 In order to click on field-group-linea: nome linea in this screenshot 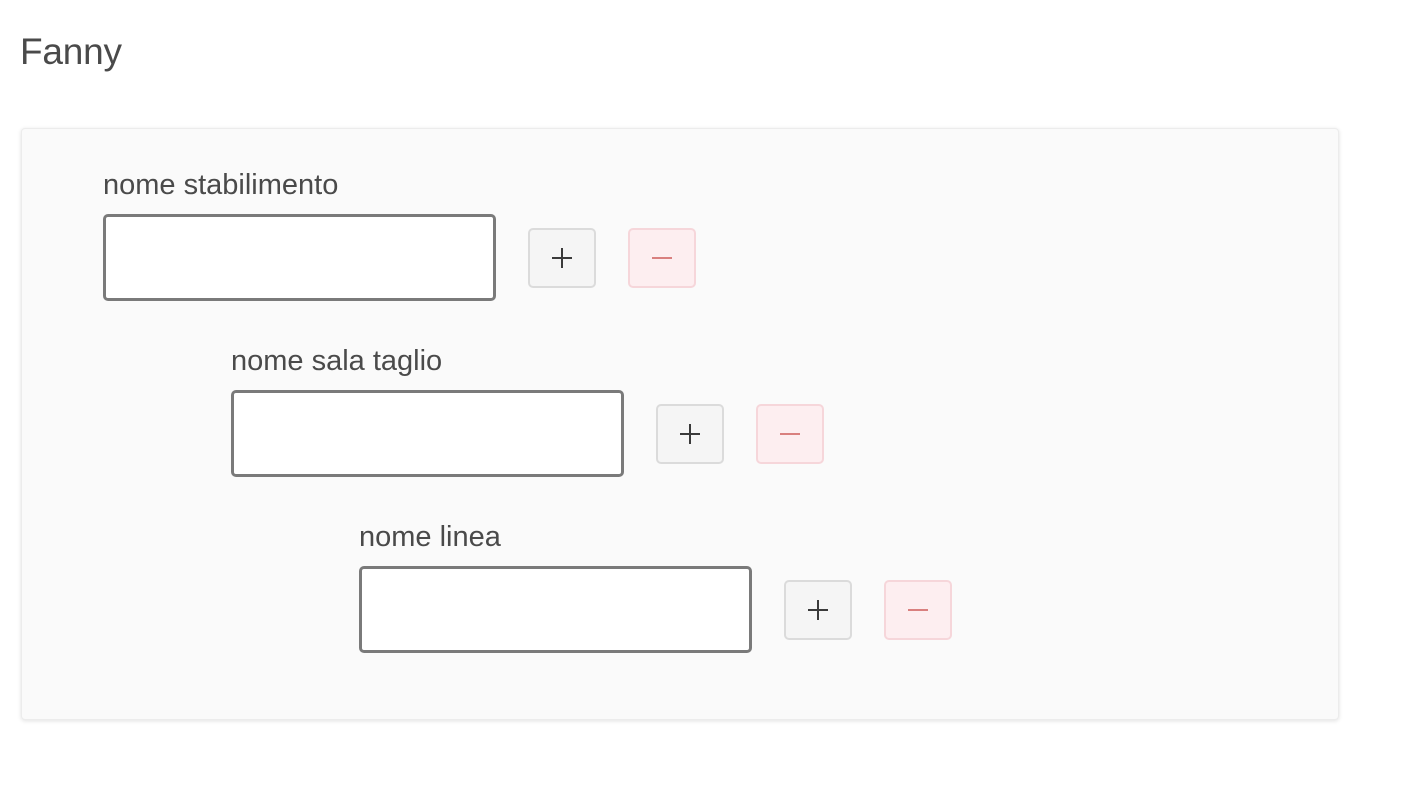, I will do `click(709, 590)`.